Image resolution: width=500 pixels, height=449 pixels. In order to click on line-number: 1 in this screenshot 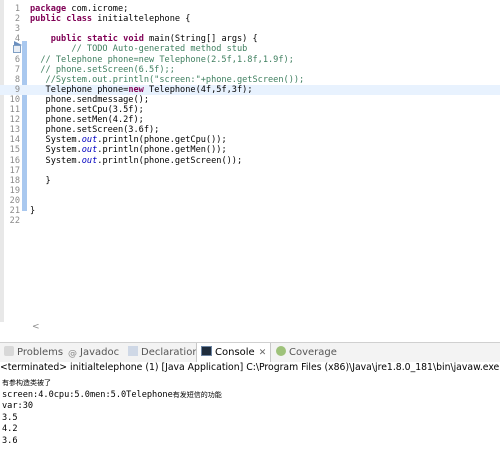, I will do `click(17, 9)`.